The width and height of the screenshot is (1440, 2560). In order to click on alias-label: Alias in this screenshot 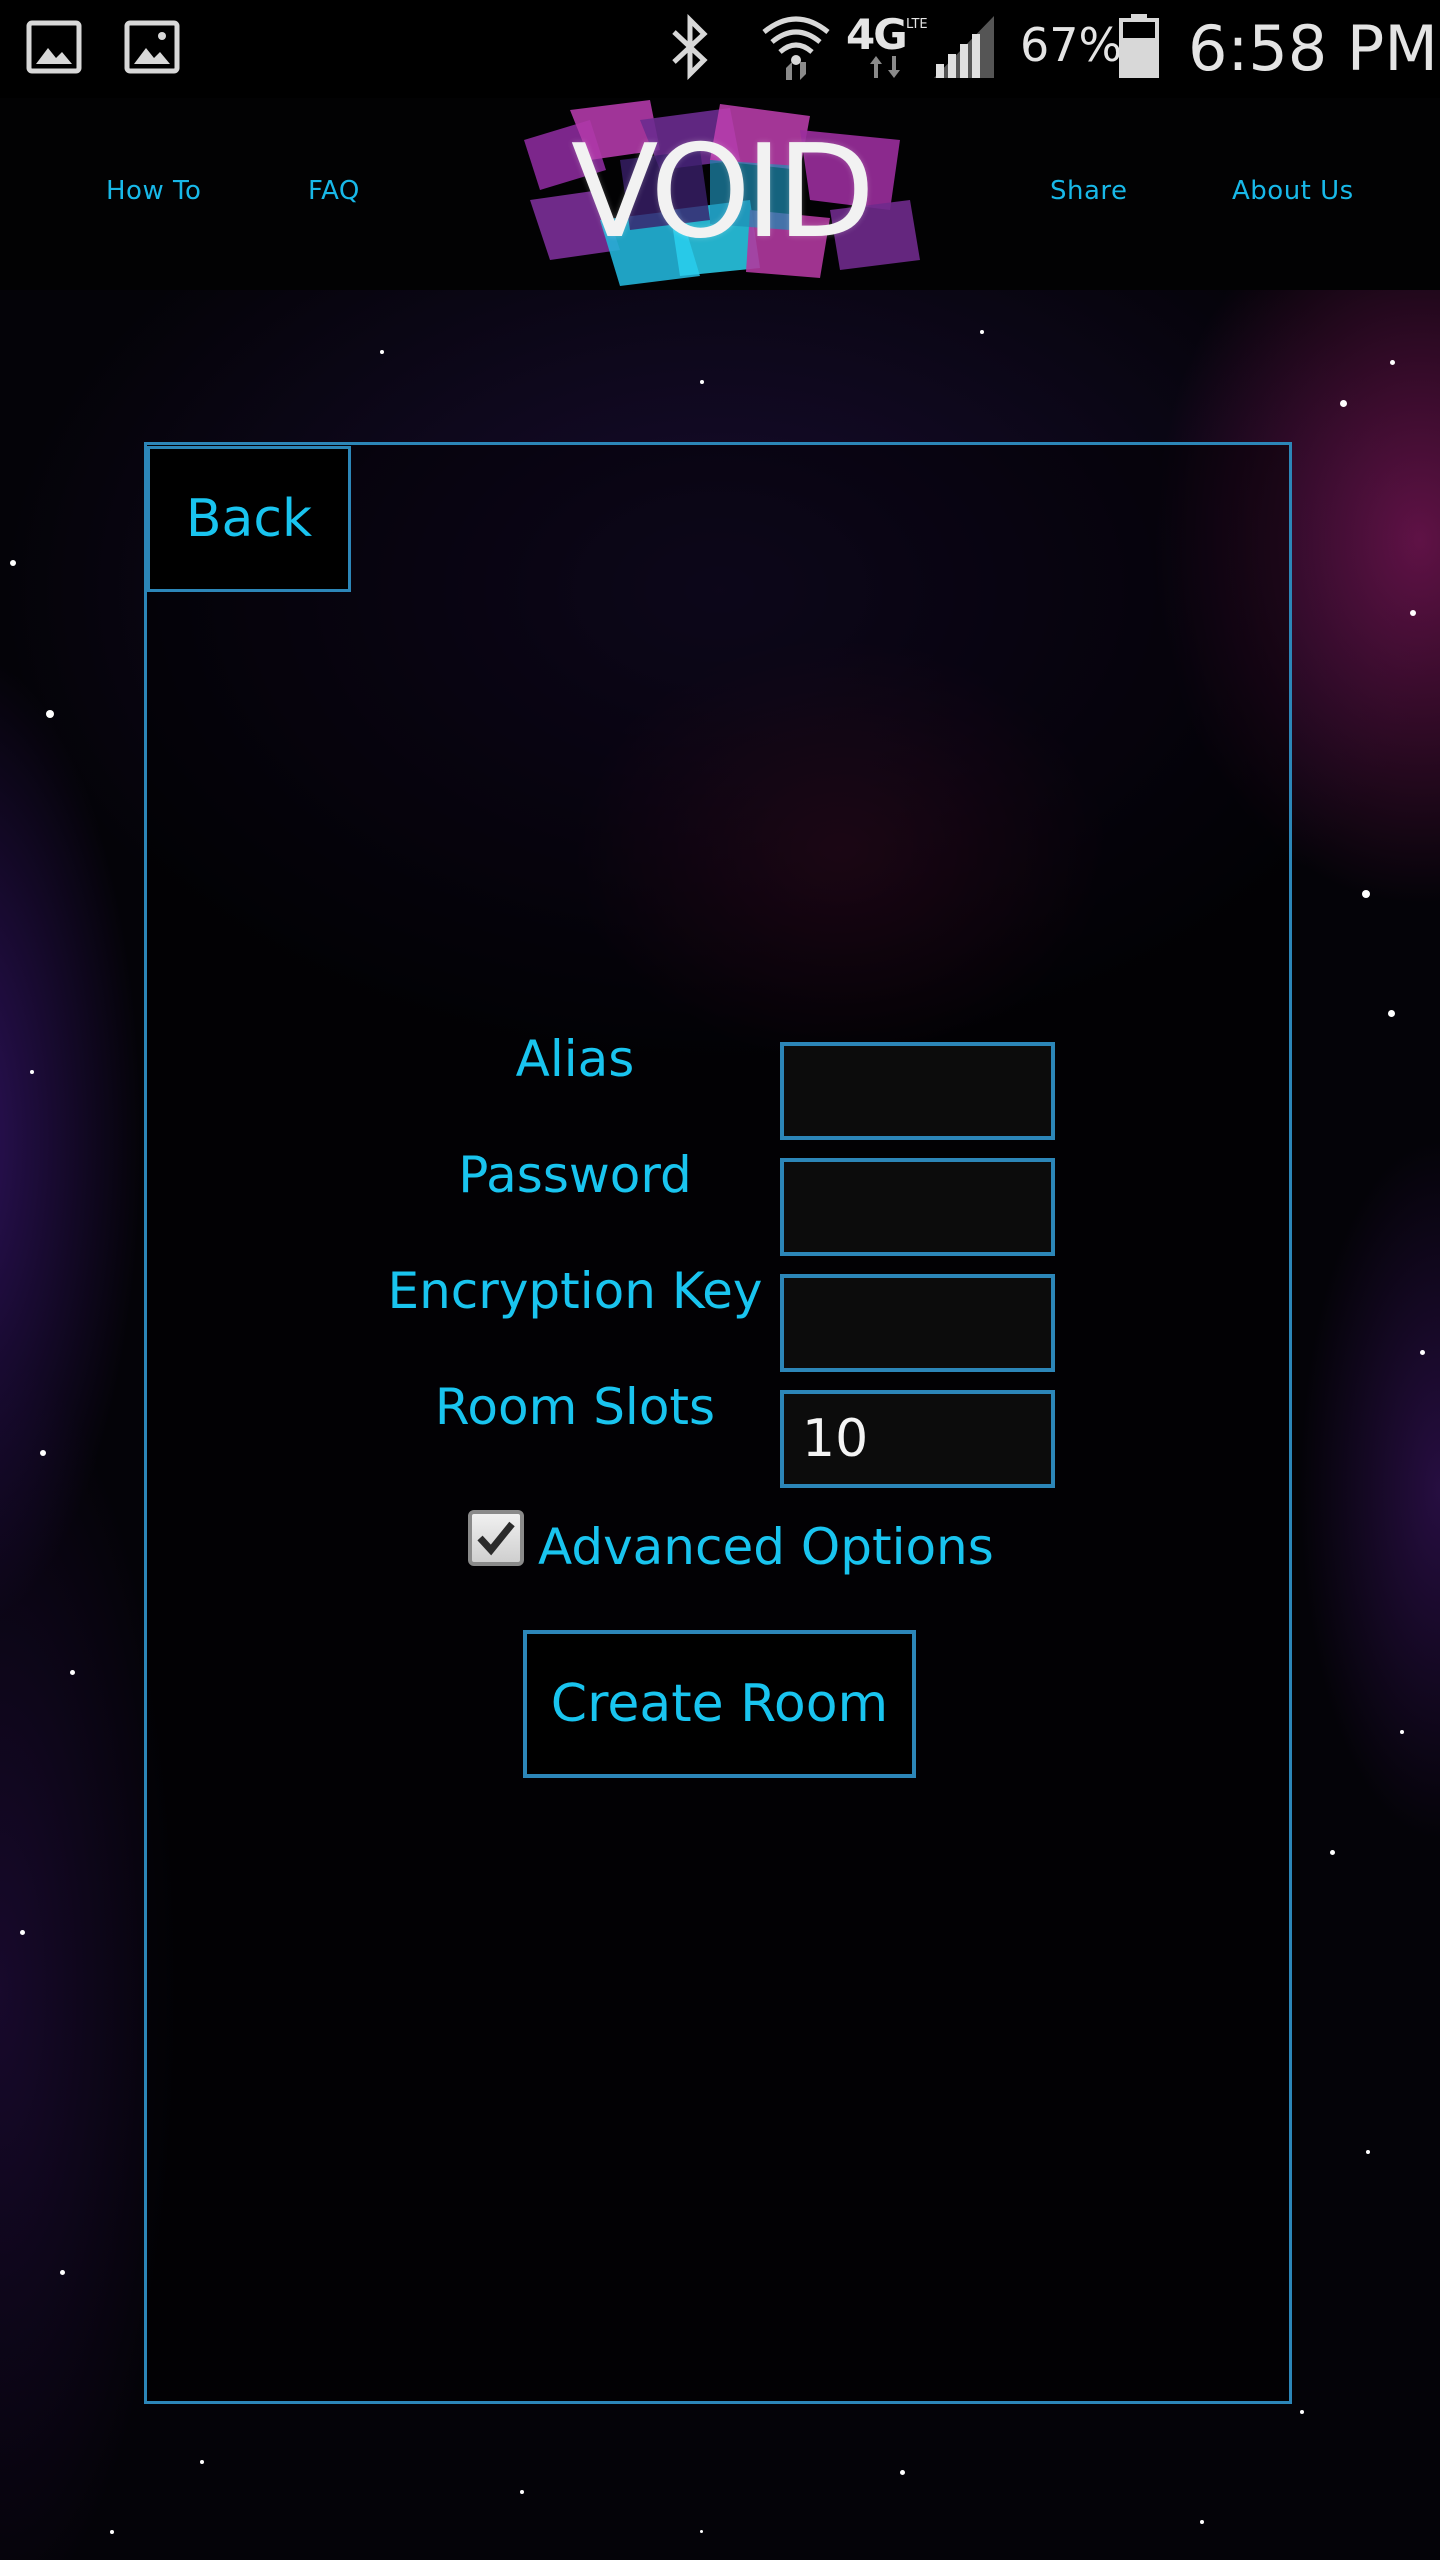, I will do `click(575, 1059)`.